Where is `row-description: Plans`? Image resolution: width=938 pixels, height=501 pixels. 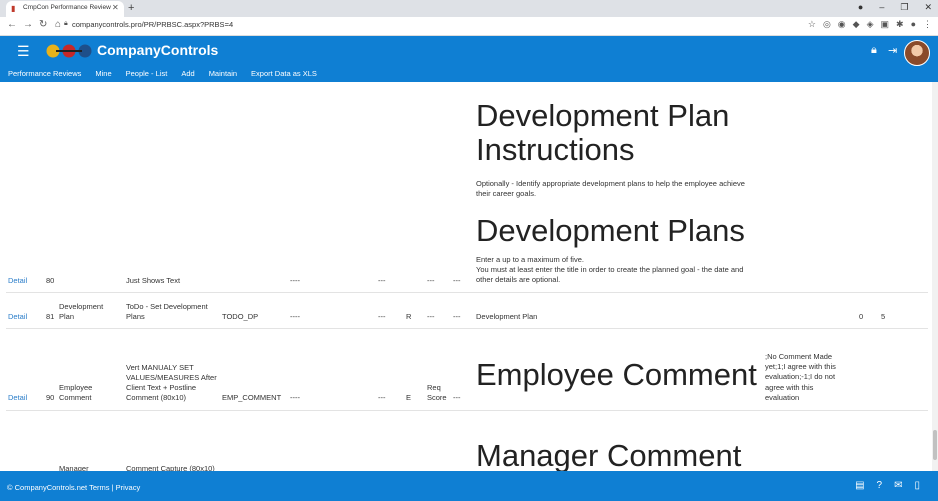 row-description: Plans is located at coordinates (135, 316).